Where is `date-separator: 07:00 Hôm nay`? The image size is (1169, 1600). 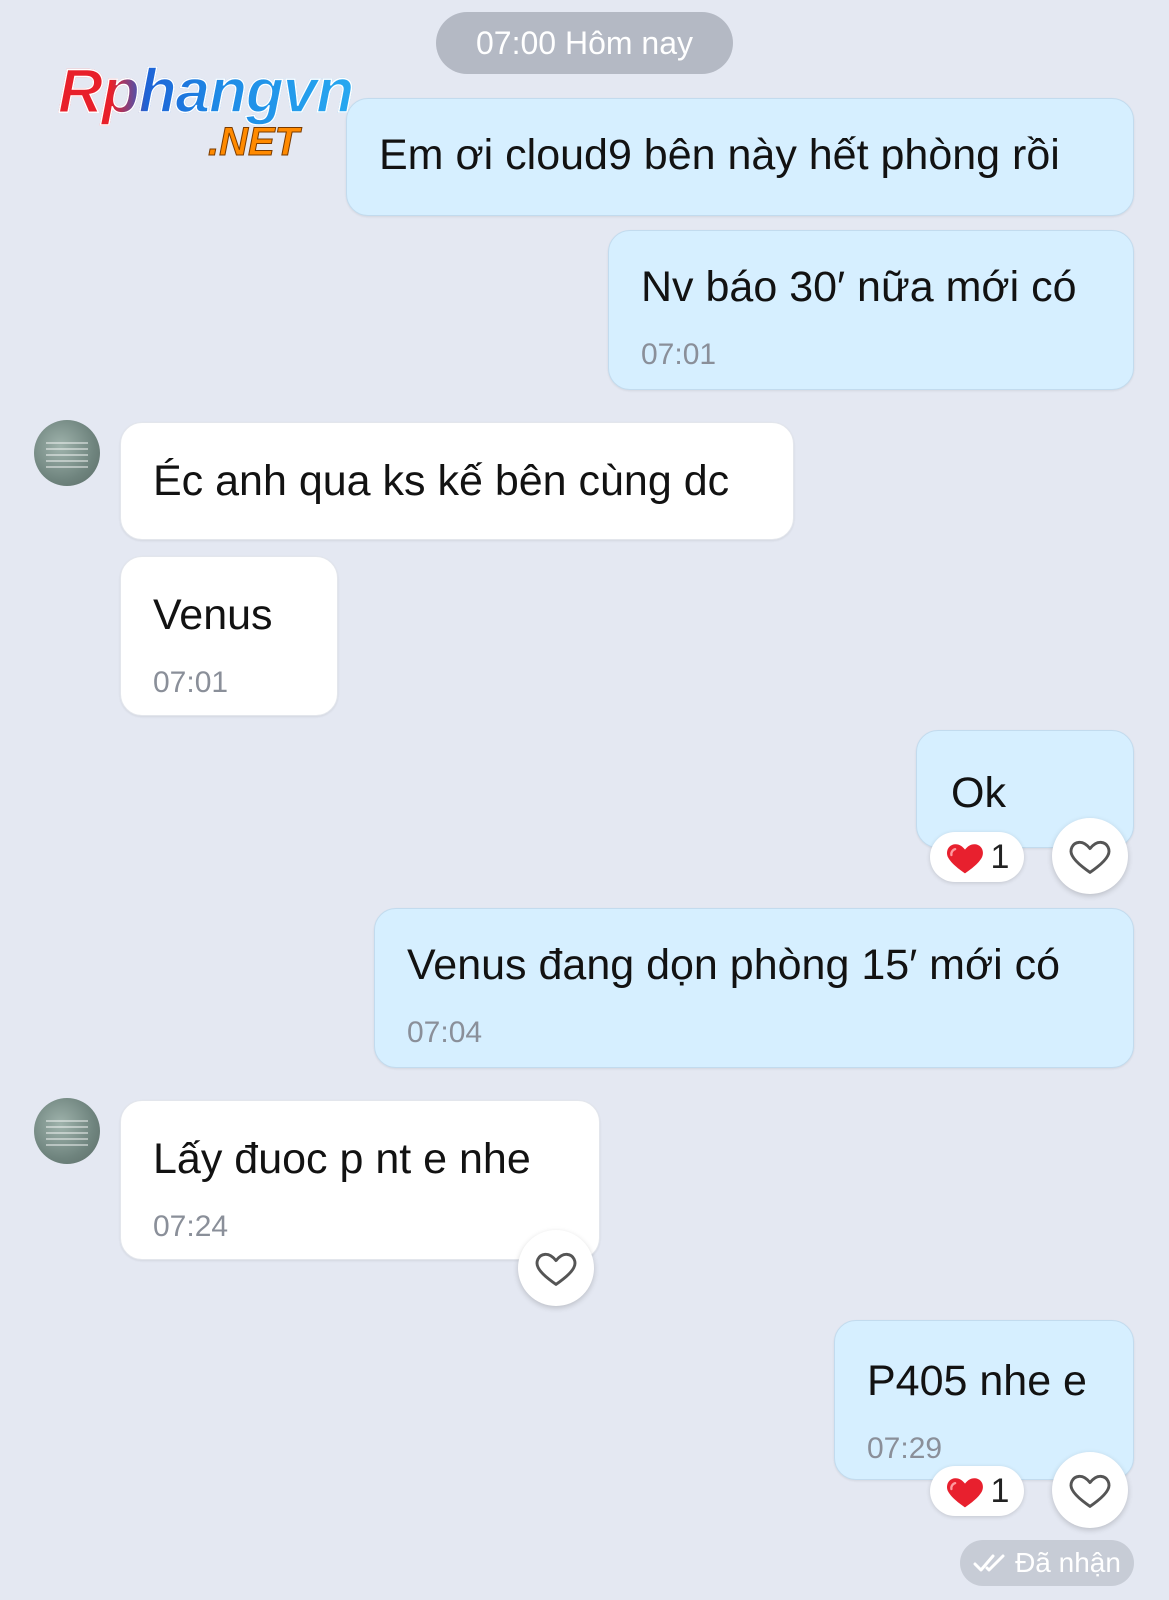 date-separator: 07:00 Hôm nay is located at coordinates (584, 43).